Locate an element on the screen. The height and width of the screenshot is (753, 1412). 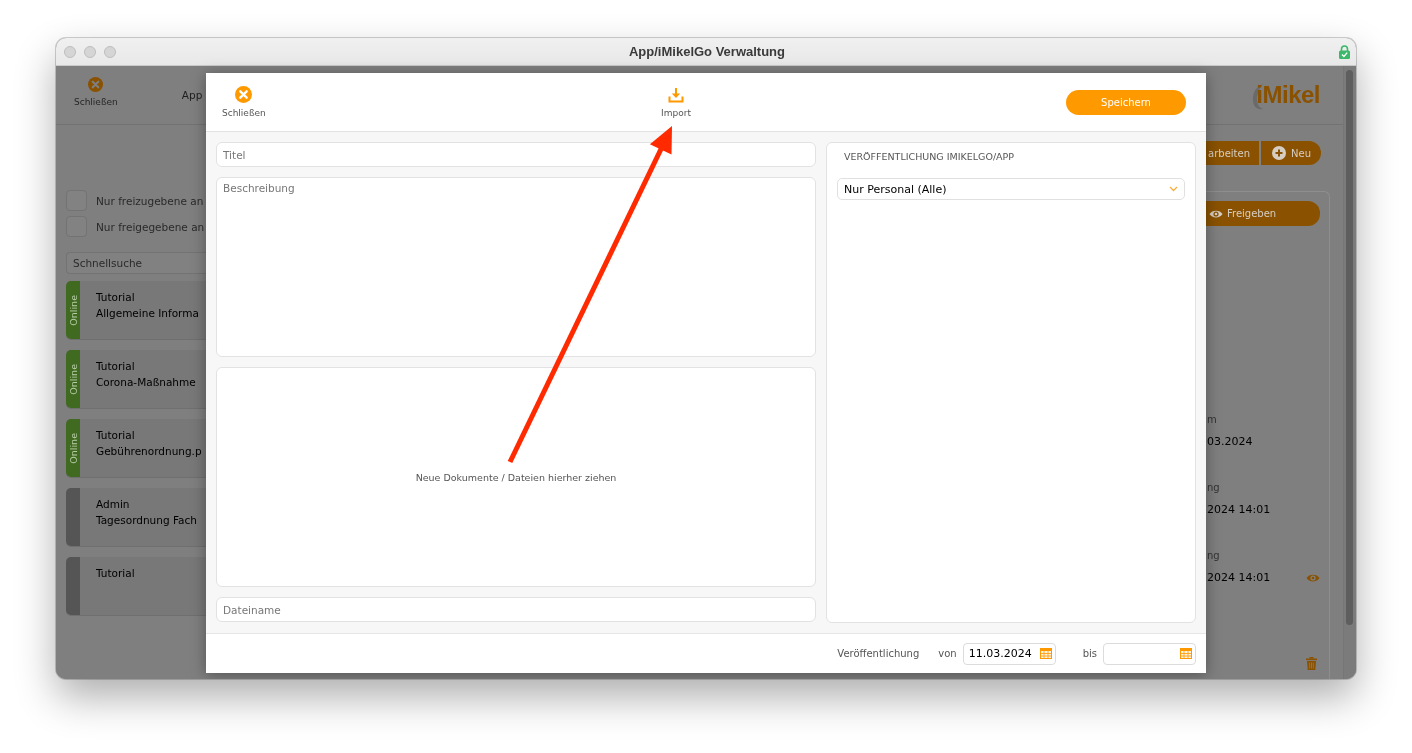
list-item: Online Tutorial Corona-Maßnahme is located at coordinates (136, 379).